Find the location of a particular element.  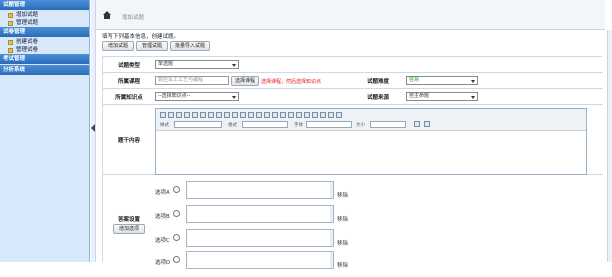

find-icon is located at coordinates (219, 115).